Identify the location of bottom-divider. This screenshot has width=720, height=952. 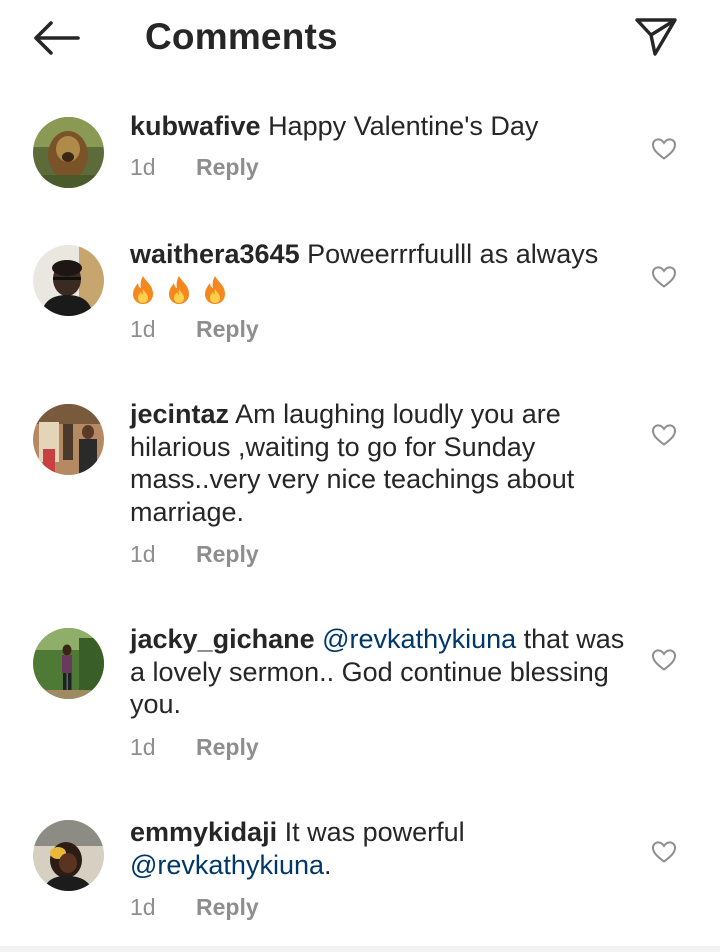
(360, 949).